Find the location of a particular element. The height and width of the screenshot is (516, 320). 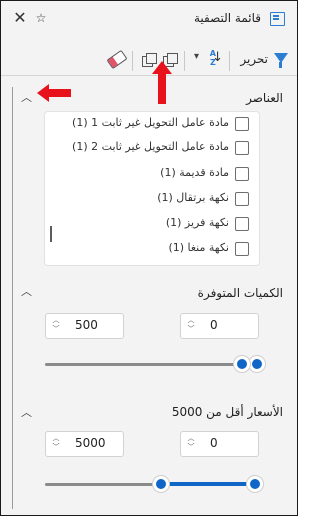

scroll-rail is located at coordinates (12, 298).